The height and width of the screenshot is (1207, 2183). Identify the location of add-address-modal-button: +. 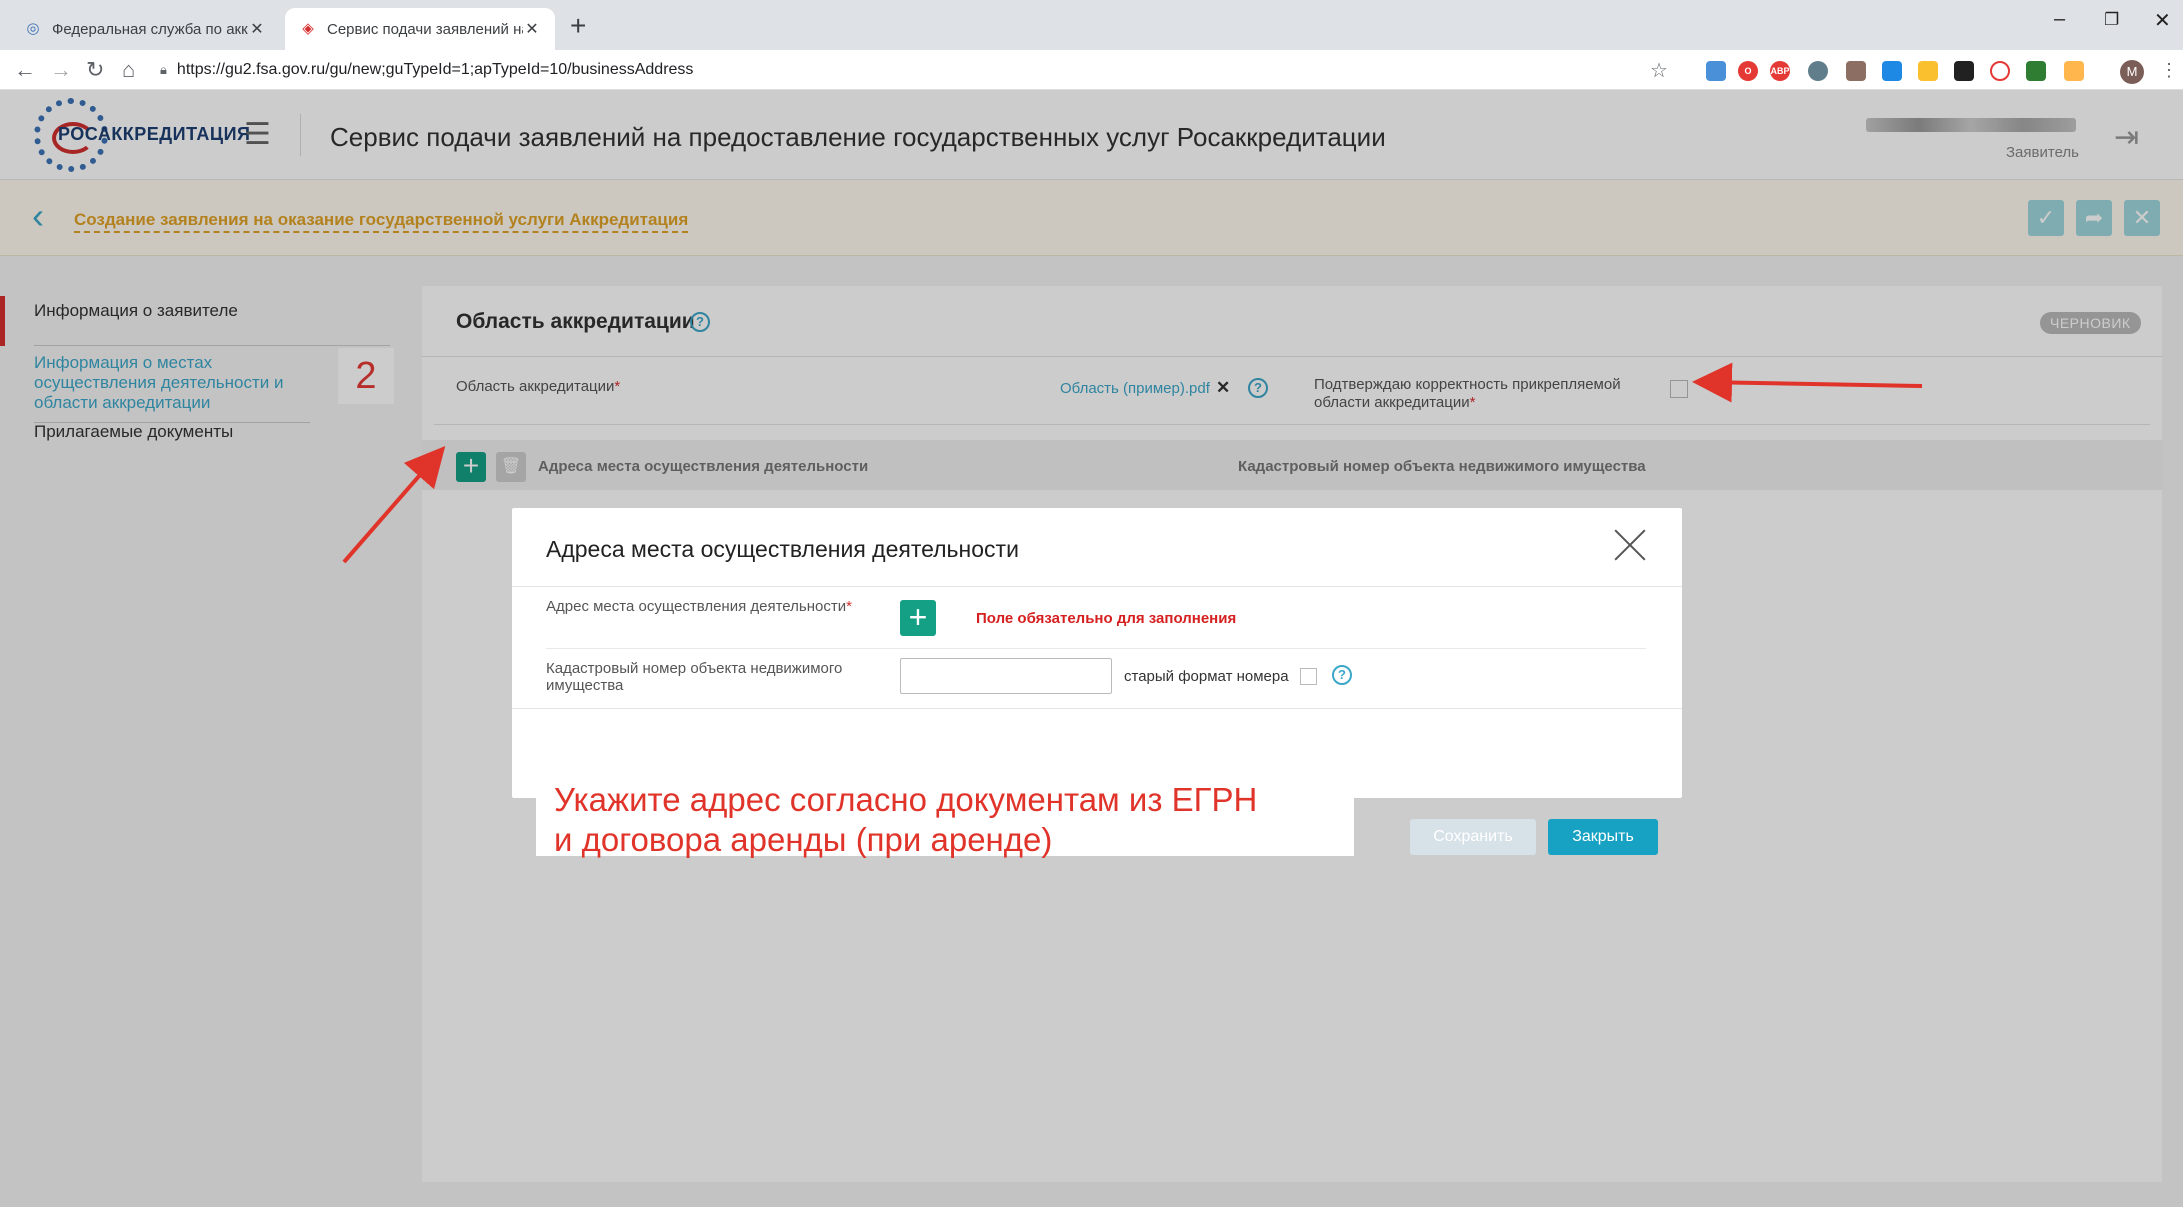
(918, 618).